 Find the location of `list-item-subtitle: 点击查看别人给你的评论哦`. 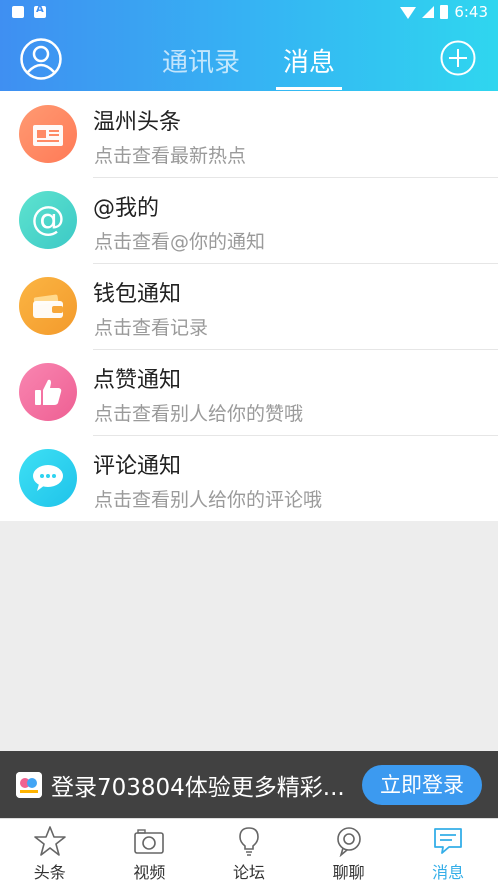

list-item-subtitle: 点击查看别人给你的评论哦 is located at coordinates (208, 500).